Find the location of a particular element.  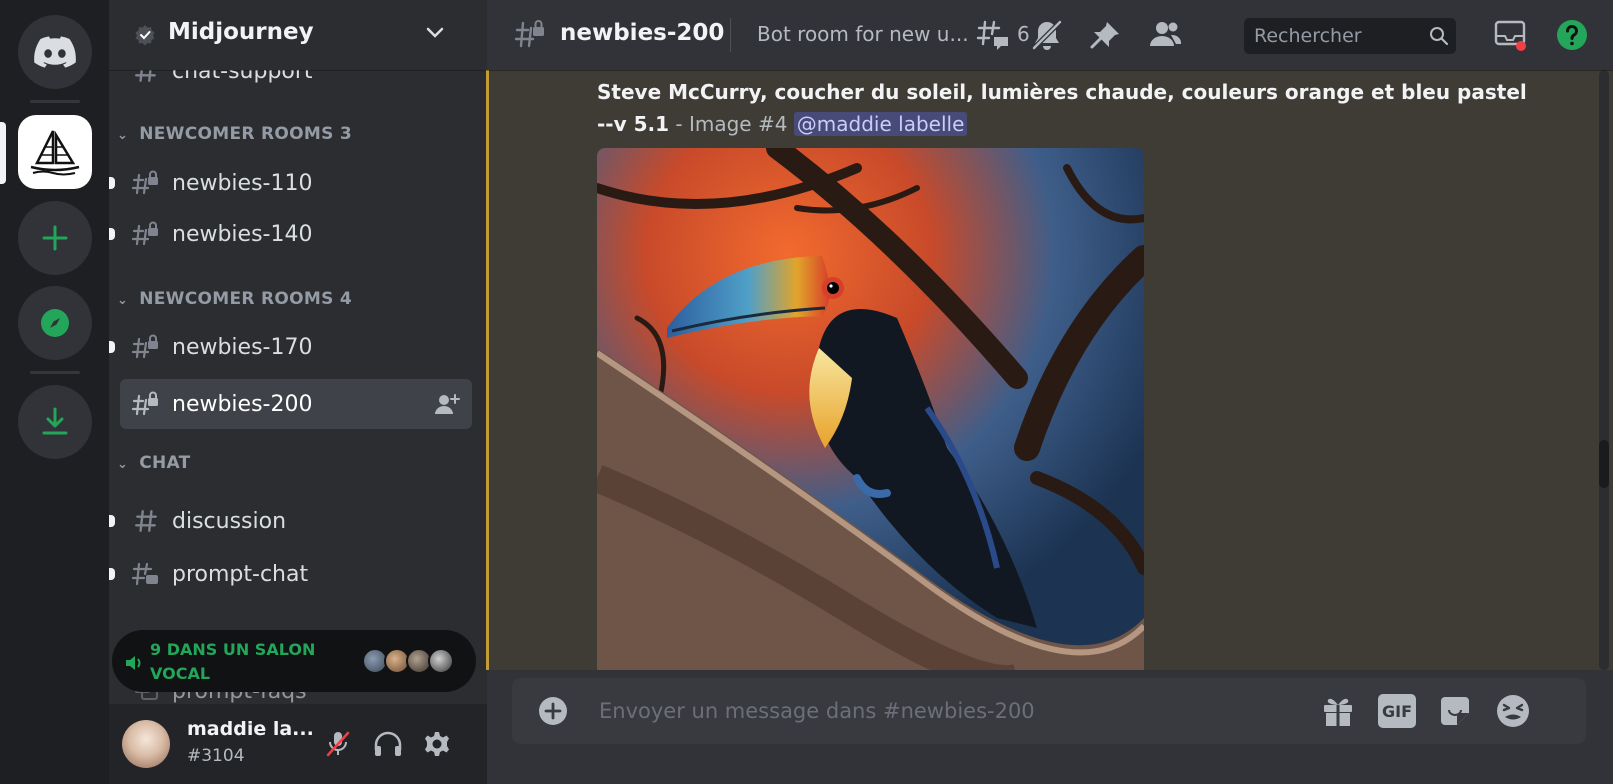

channel-label: newbies-140 is located at coordinates (242, 234).